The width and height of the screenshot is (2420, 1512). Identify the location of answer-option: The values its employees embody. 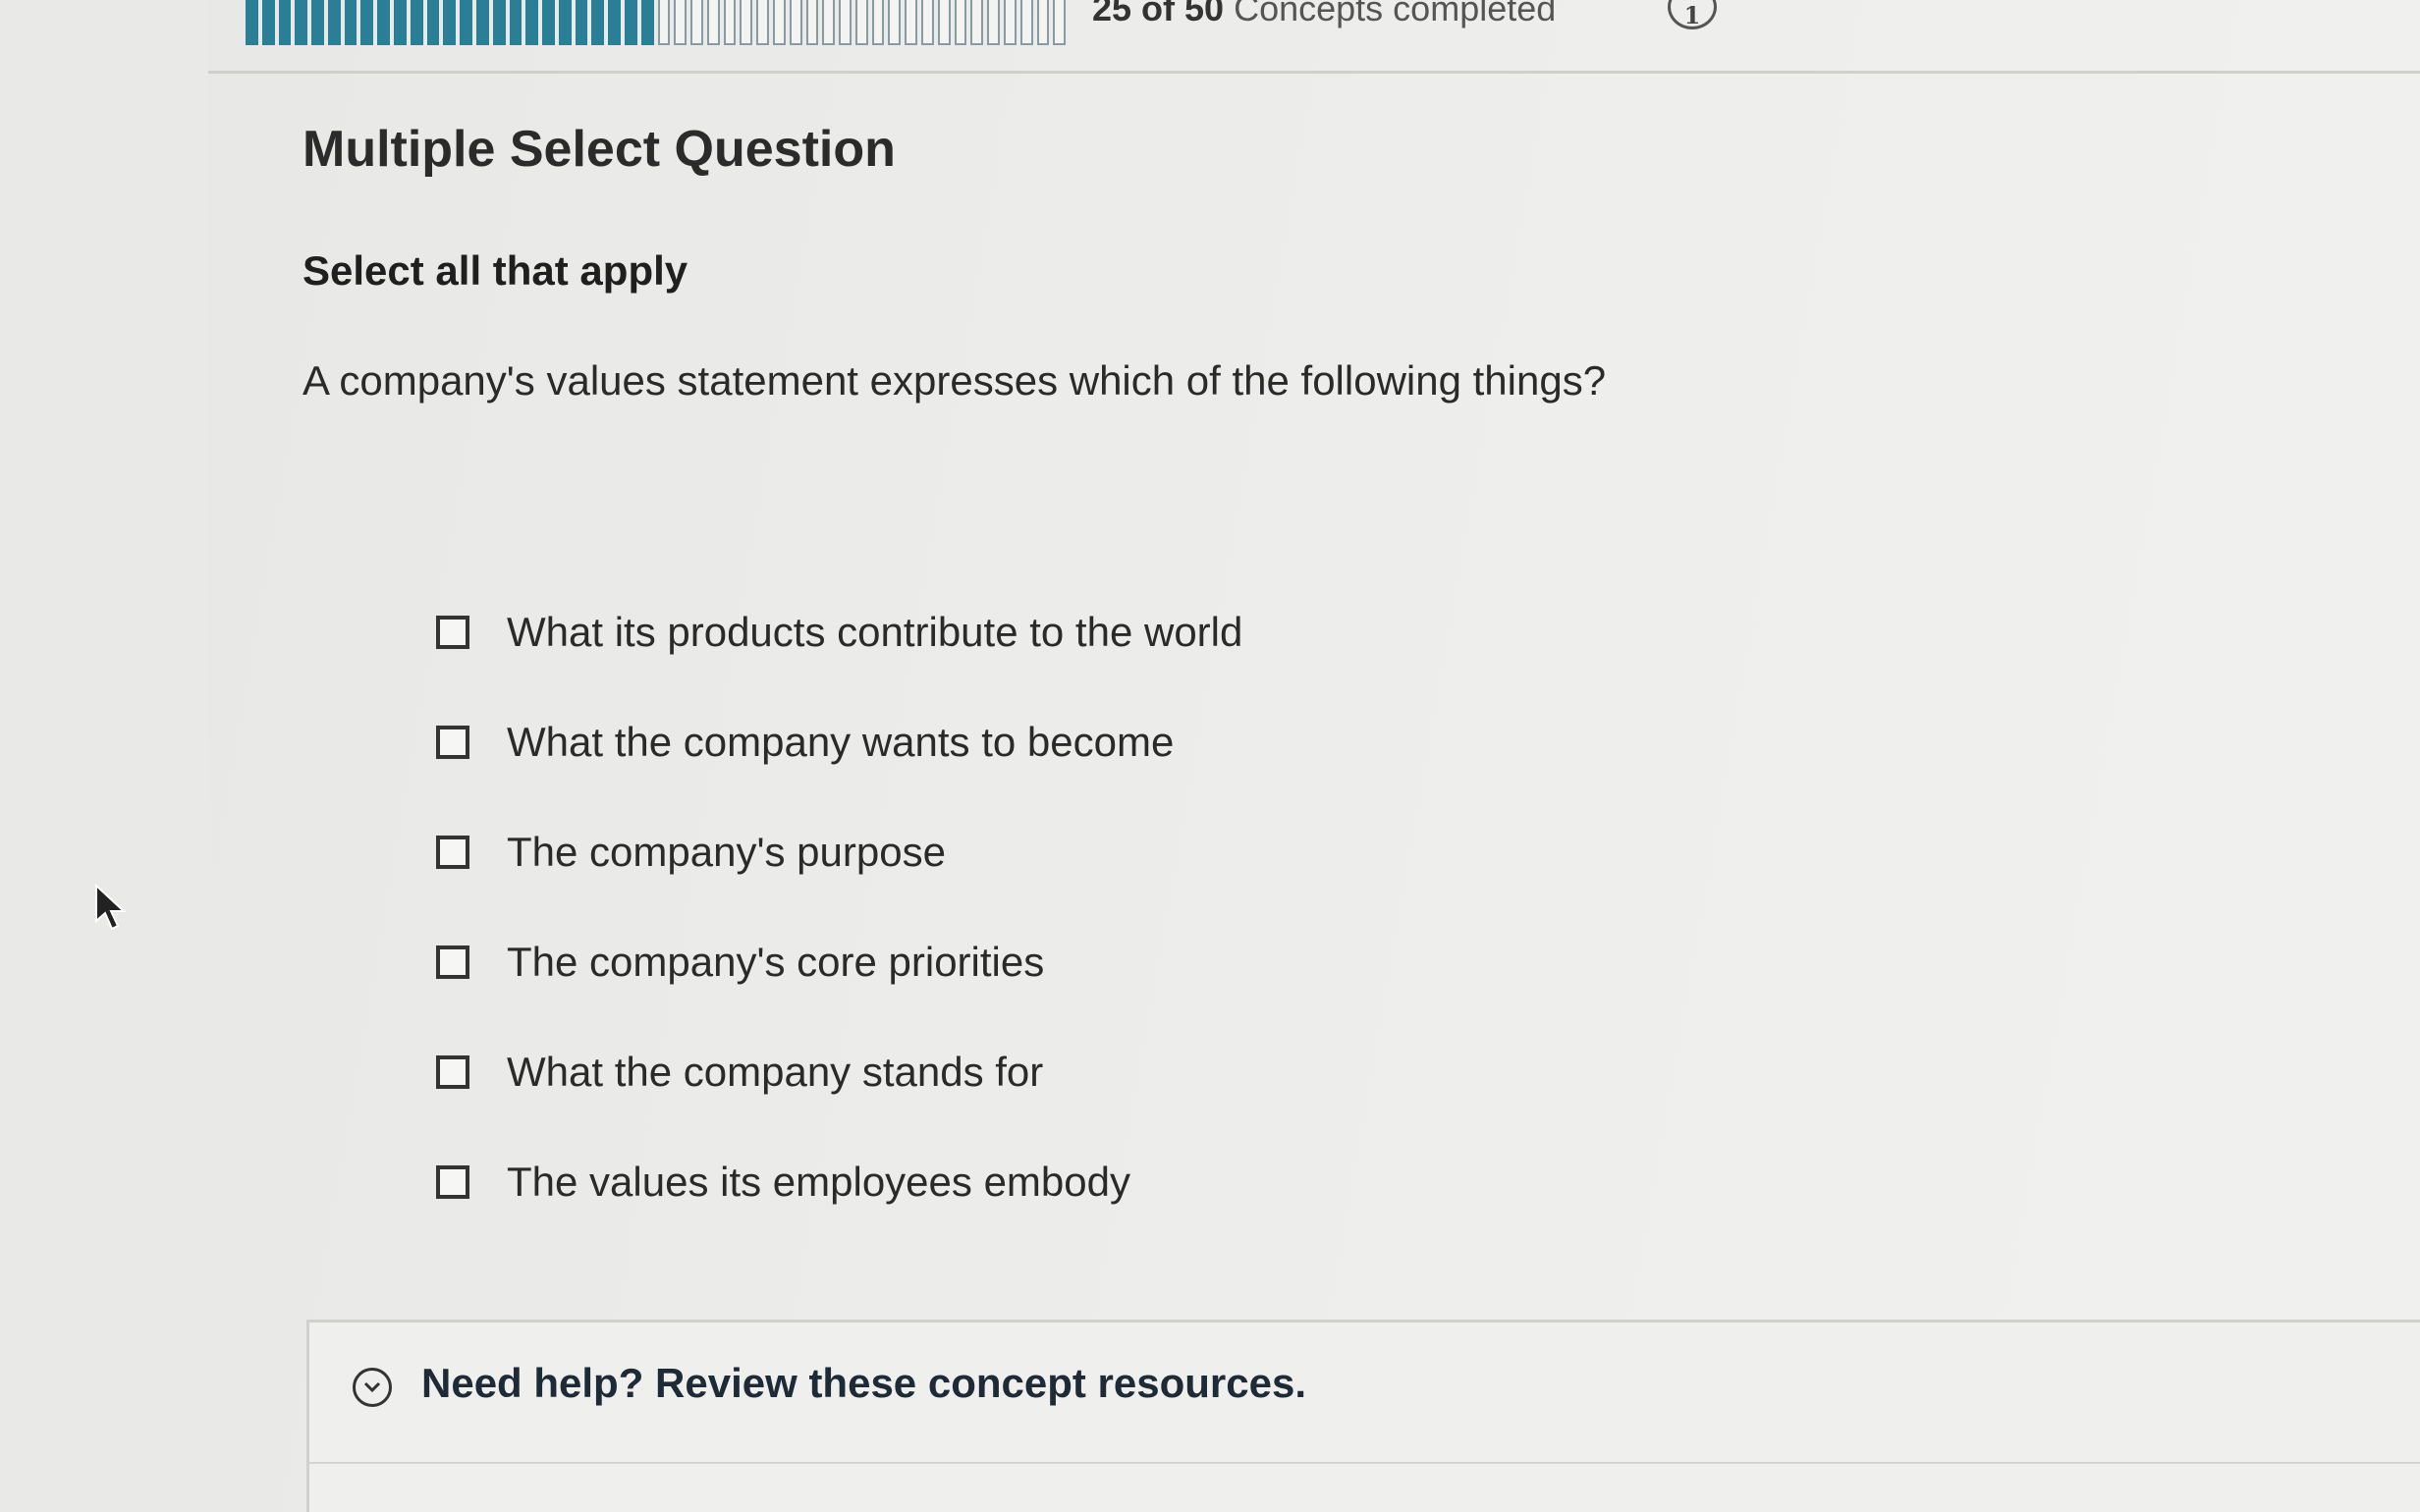
(839, 1182).